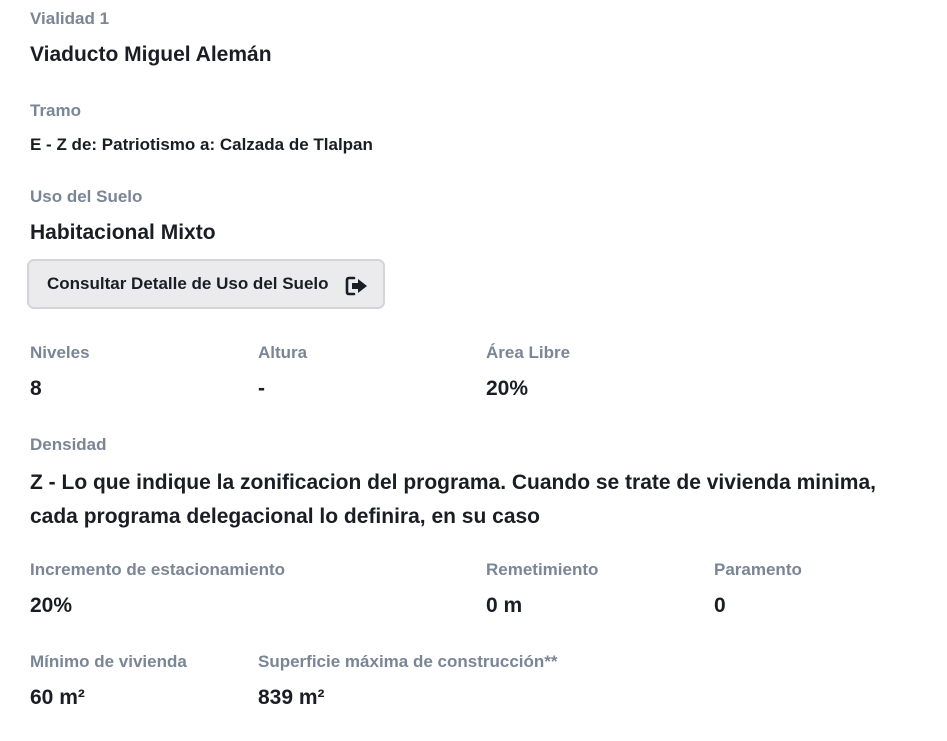 This screenshot has height=741, width=947. Describe the element at coordinates (504, 605) in the screenshot. I see `remetimiento-value: 0 m` at that location.